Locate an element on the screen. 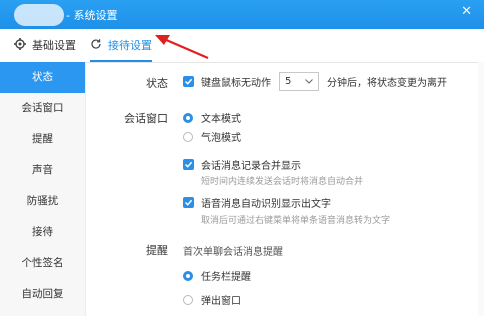 The image size is (484, 316). idle-status-row: 键盘鼠标无动作 5 分钟后，将状态变更为离开 is located at coordinates (315, 81).